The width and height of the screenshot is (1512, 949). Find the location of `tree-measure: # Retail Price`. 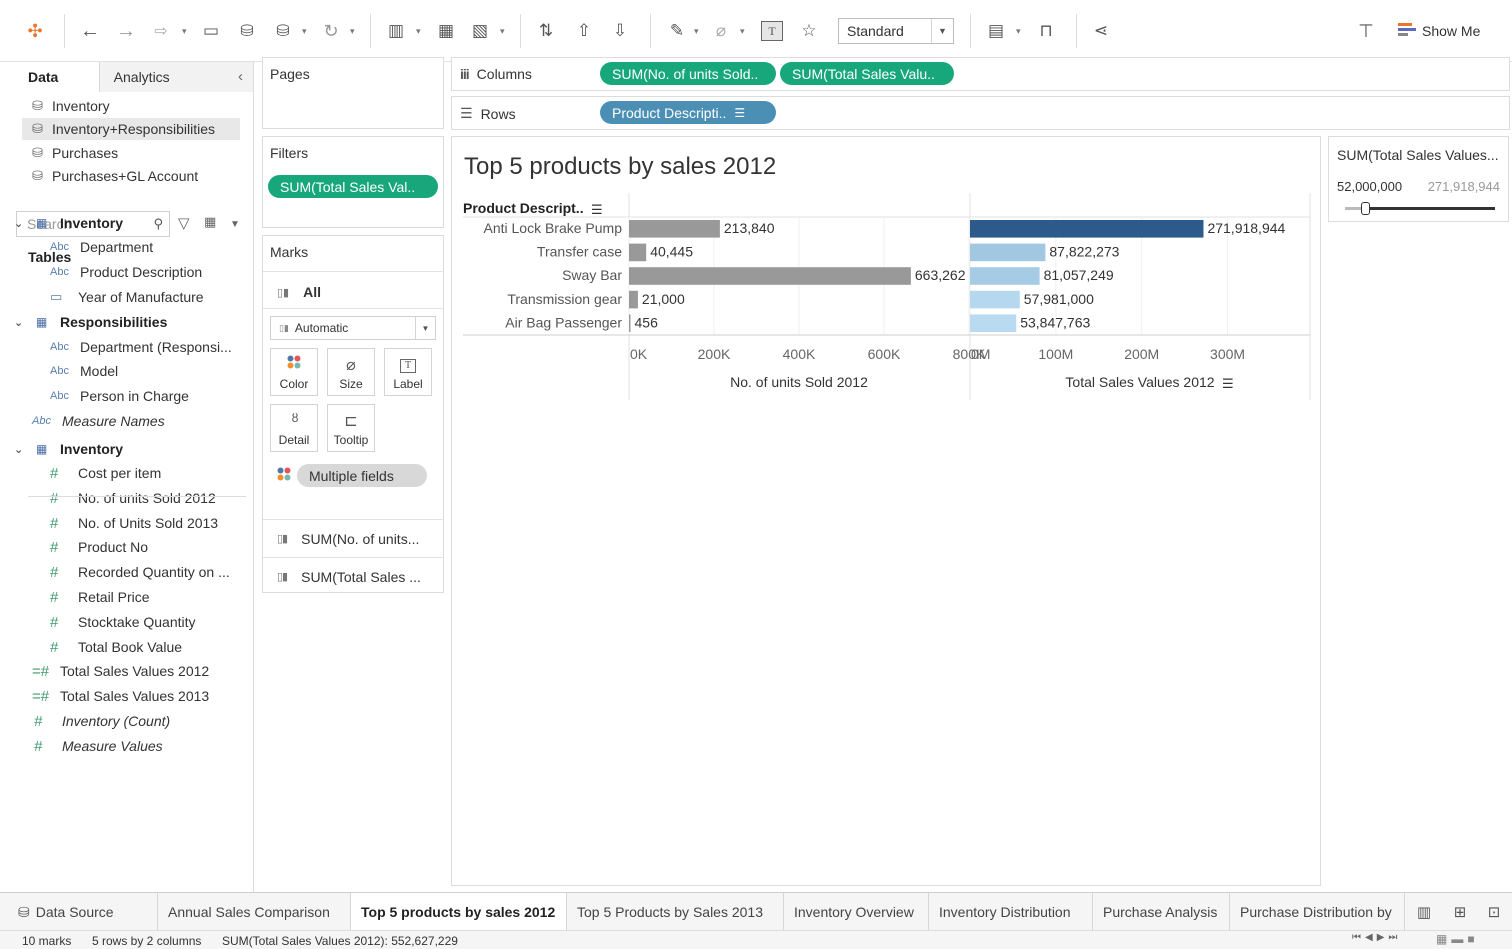

tree-measure: # Retail Price is located at coordinates (100, 597).